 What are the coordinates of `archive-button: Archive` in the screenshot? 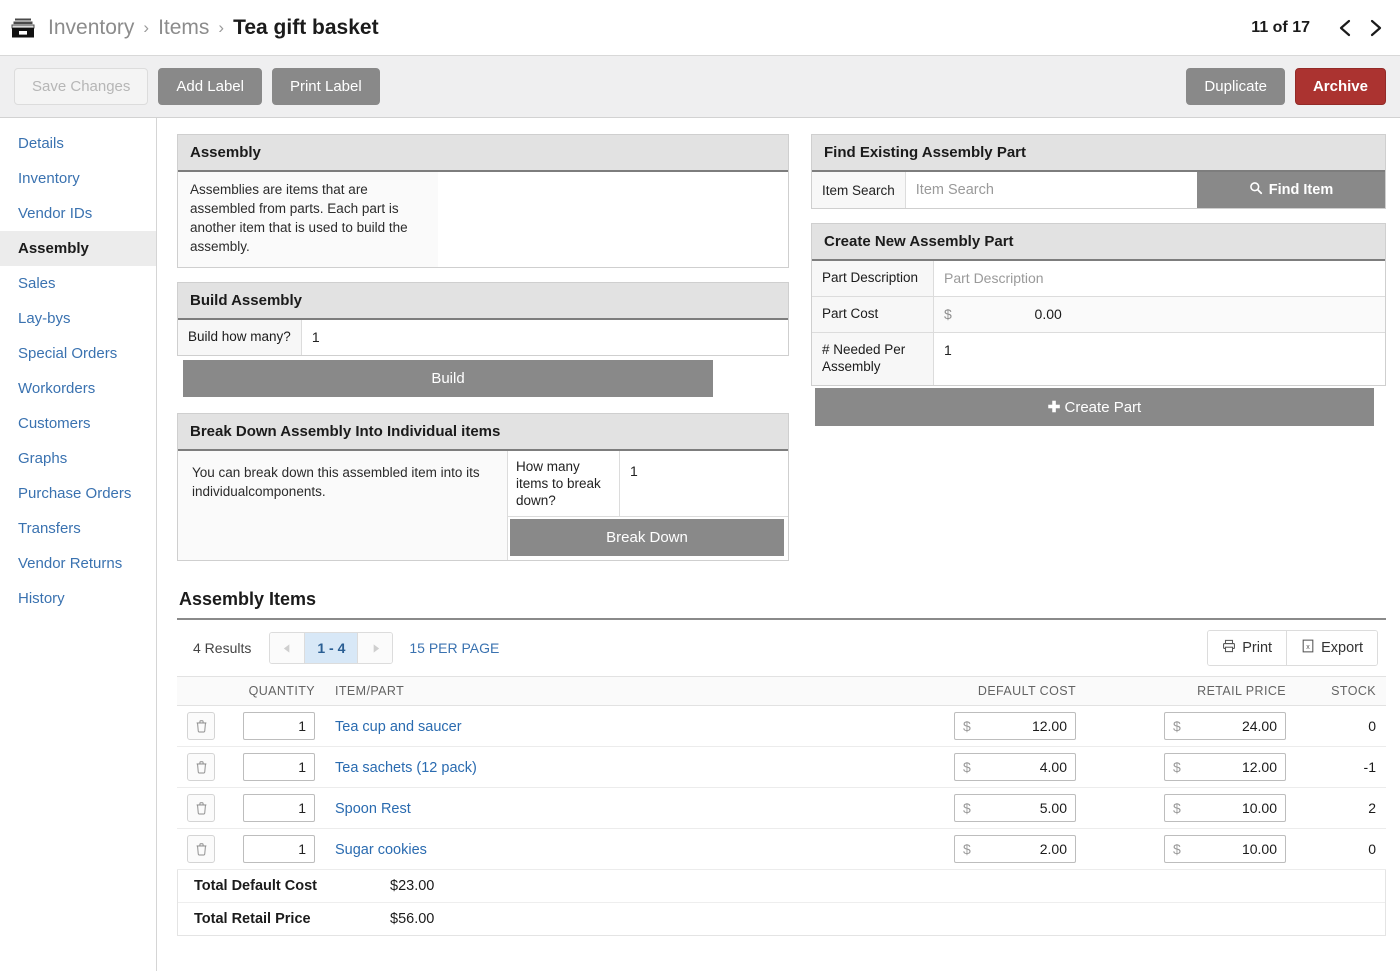 It's located at (1340, 86).